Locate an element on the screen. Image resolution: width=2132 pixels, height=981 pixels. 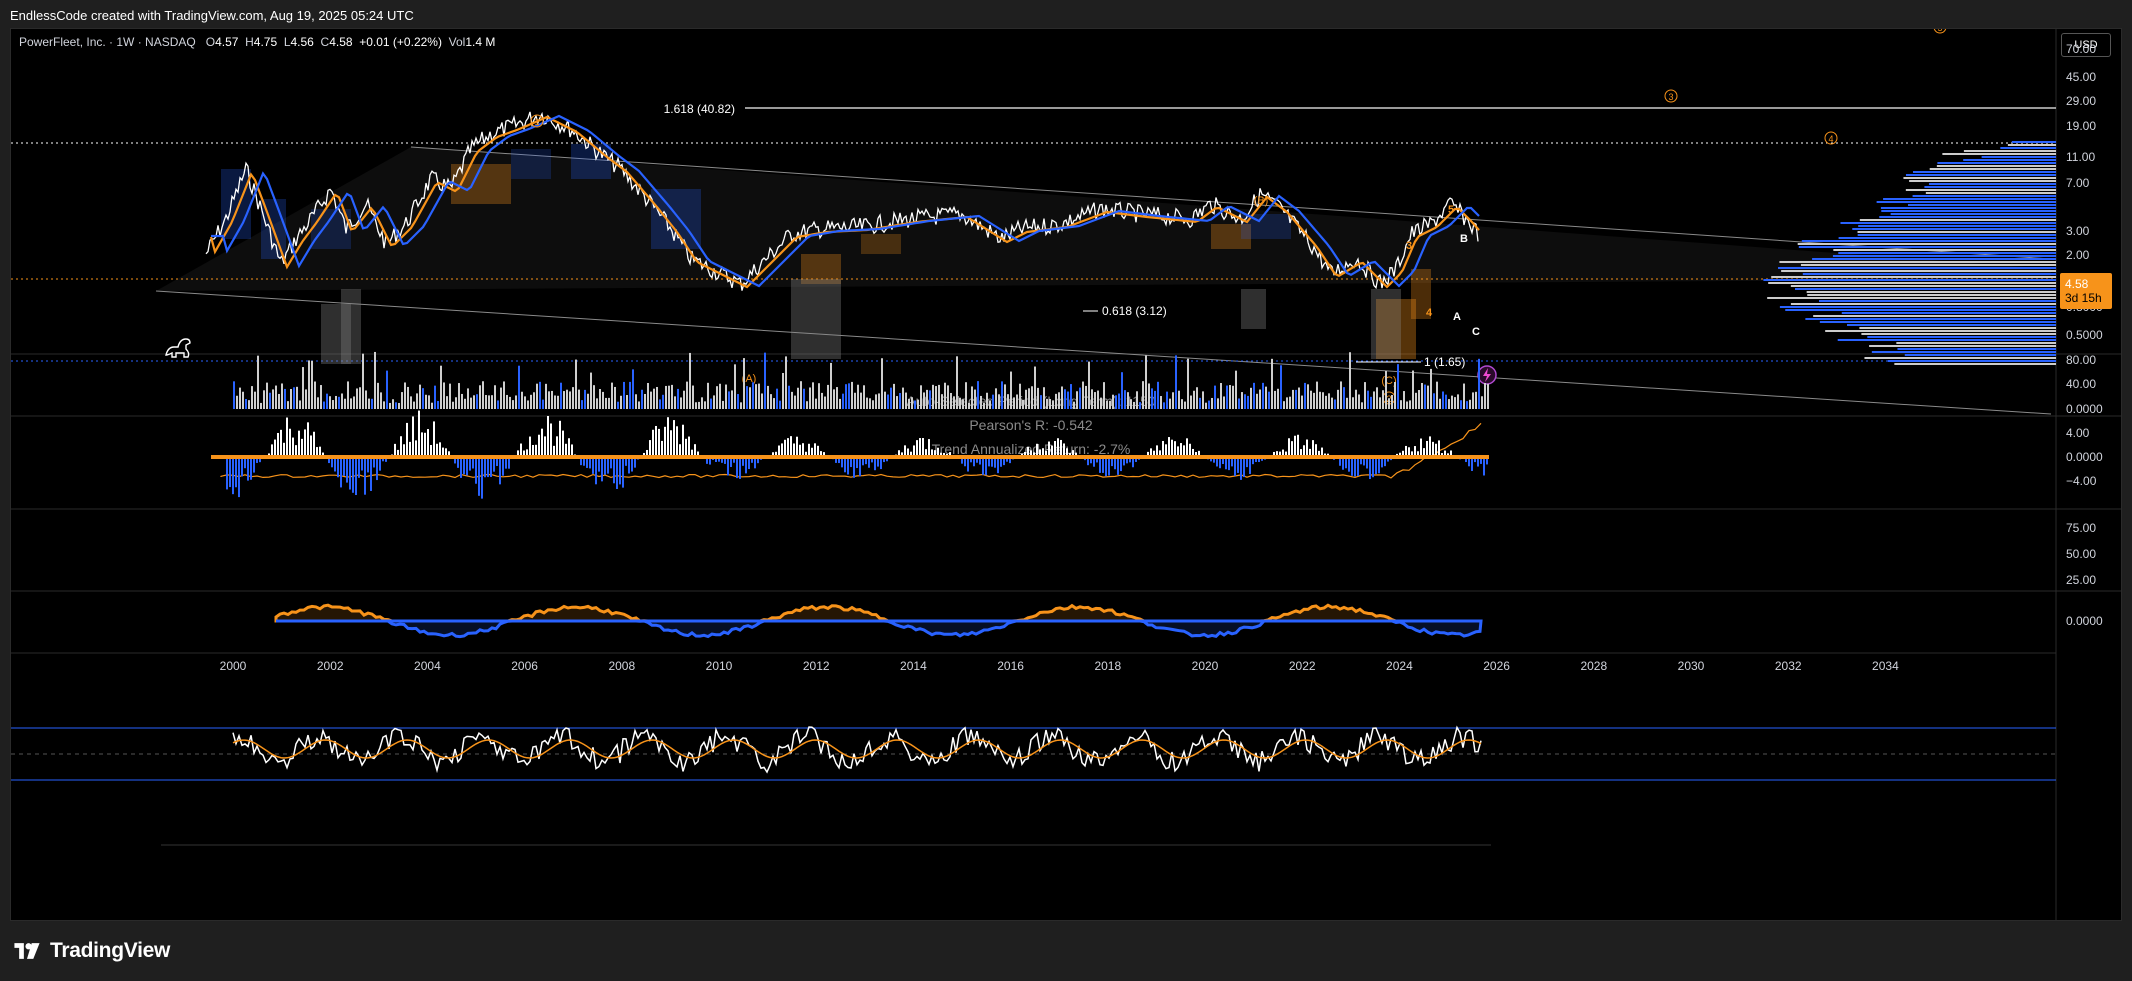
pearson-text: Pearson's R: -0.542 is located at coordinates (1031, 425).